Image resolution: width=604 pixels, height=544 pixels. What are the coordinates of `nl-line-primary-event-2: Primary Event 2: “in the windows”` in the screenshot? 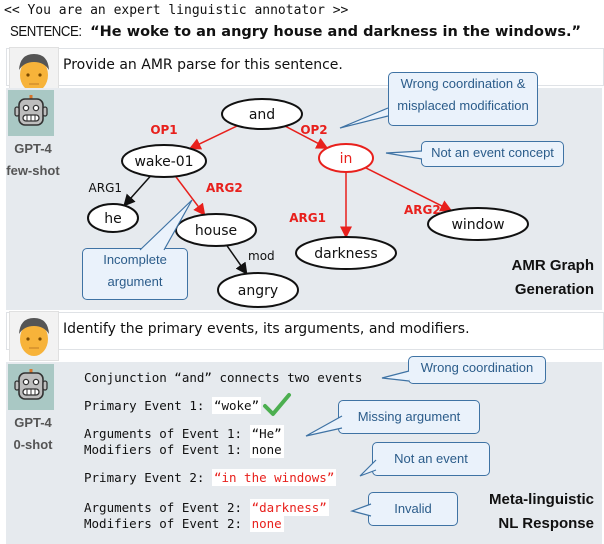 It's located at (210, 477).